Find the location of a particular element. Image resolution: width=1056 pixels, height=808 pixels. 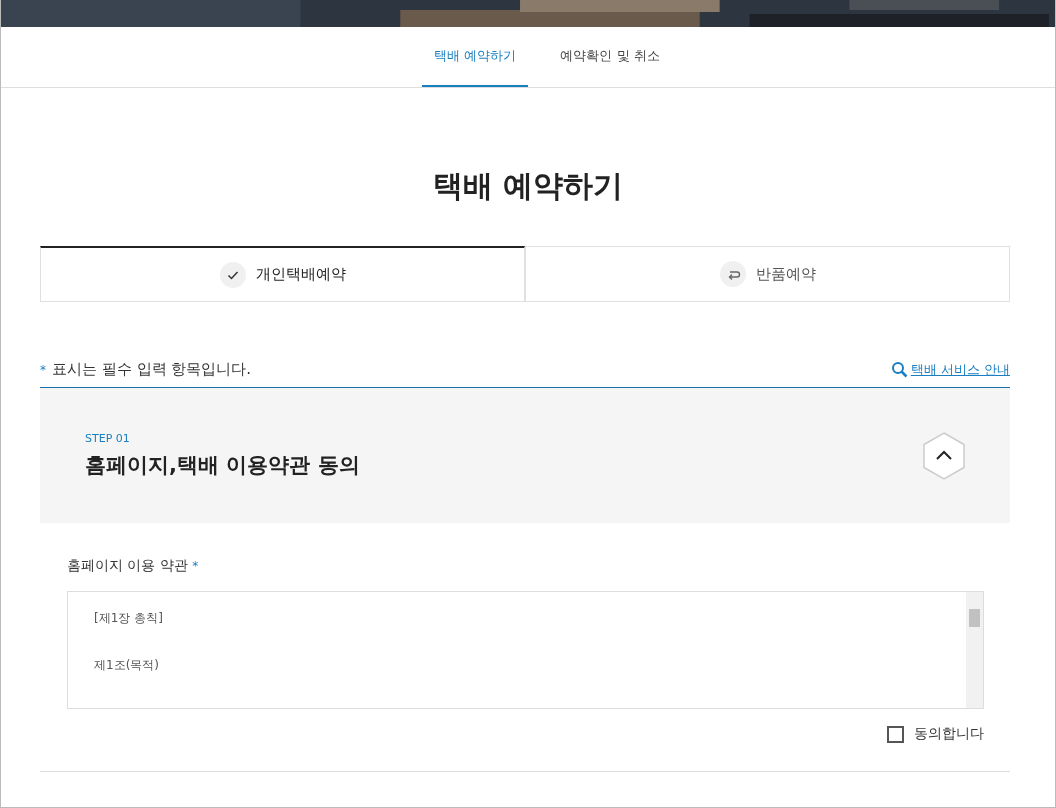

page-title: 택배 예약하기 is located at coordinates (528, 186).